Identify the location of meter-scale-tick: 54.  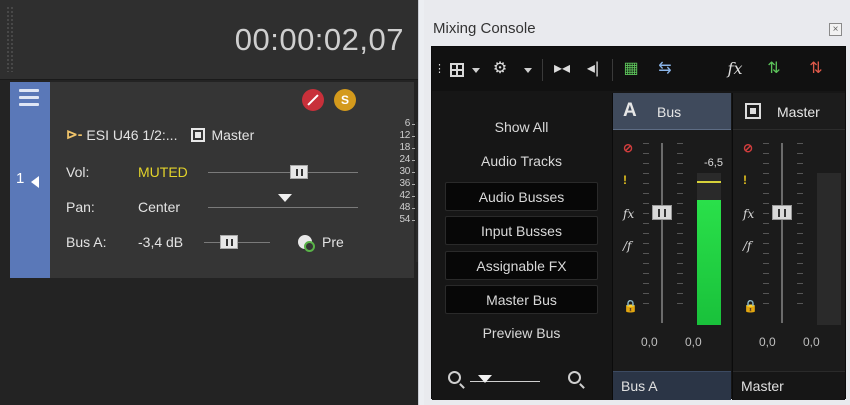
(407, 219).